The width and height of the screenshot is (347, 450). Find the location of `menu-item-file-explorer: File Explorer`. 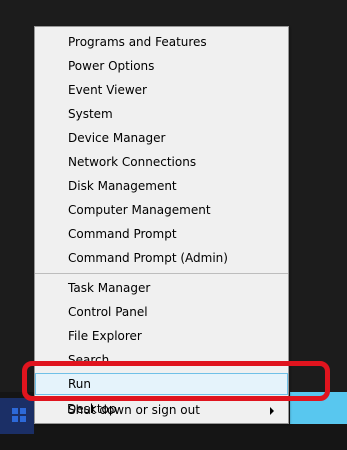

menu-item-file-explorer: File Explorer is located at coordinates (105, 336).